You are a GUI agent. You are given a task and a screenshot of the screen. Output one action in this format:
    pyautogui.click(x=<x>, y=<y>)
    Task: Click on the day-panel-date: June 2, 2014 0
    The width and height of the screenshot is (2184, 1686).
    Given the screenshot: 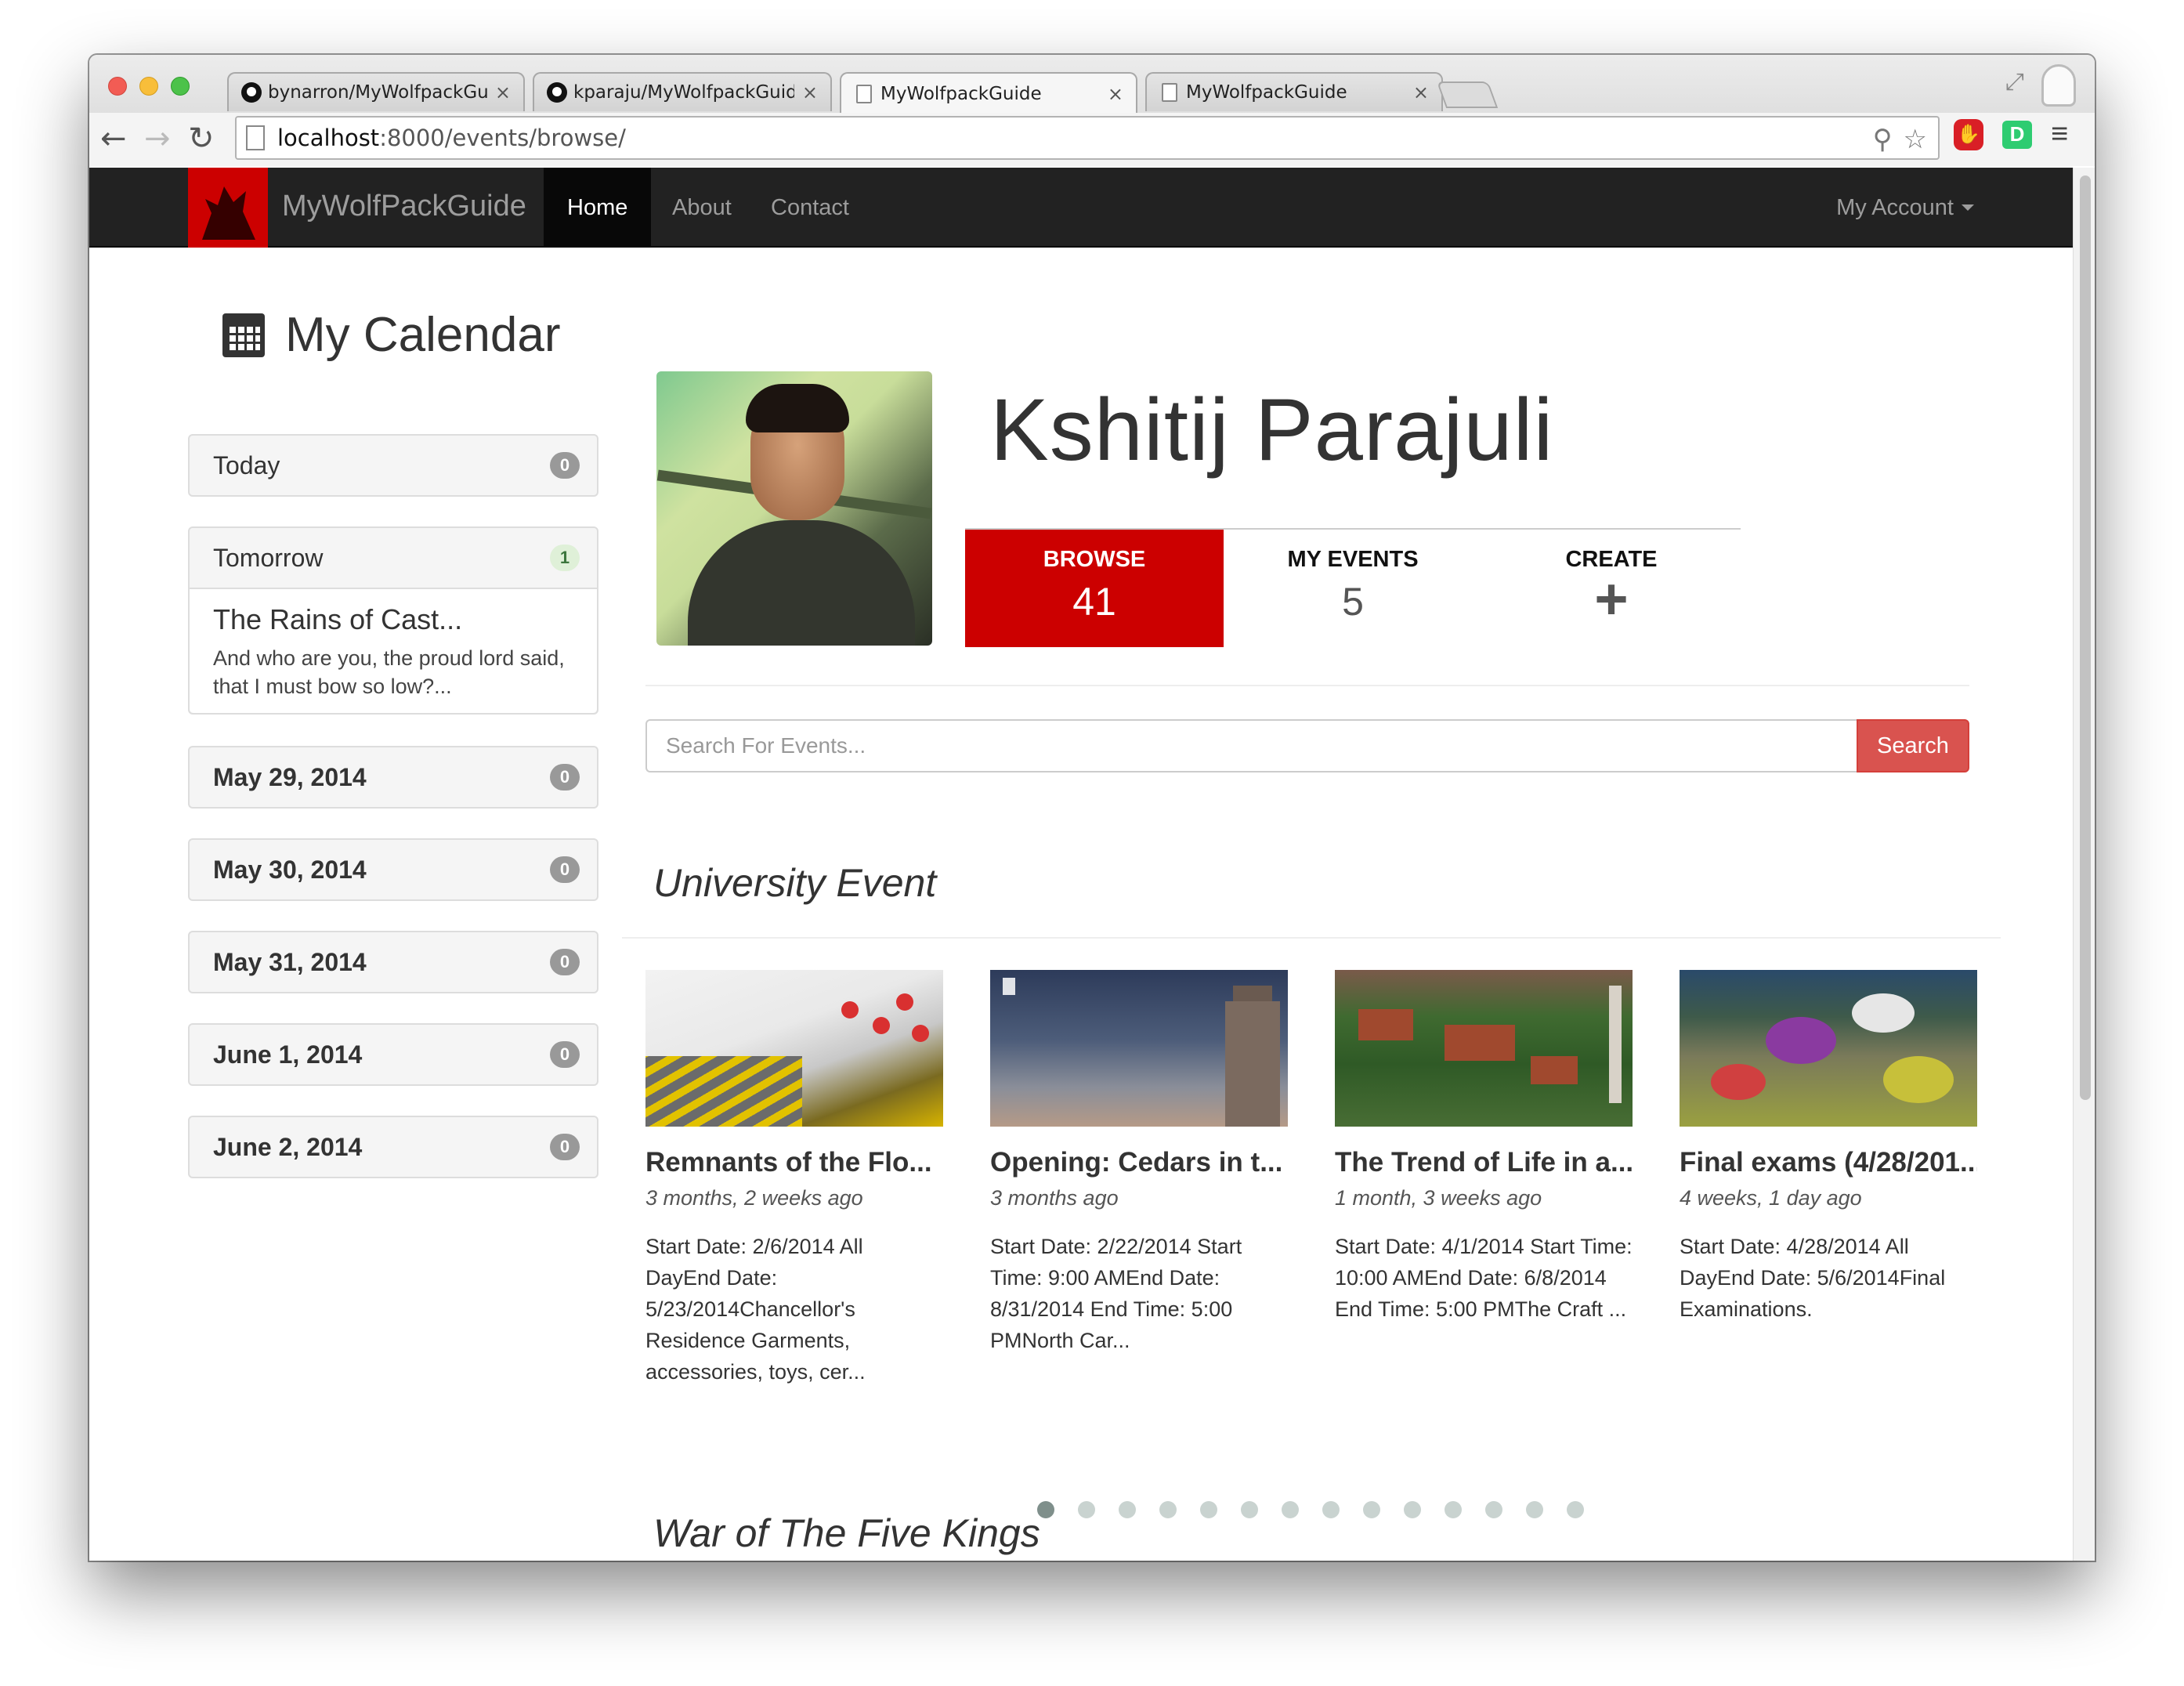 What is the action you would take?
    pyautogui.click(x=393, y=1147)
    